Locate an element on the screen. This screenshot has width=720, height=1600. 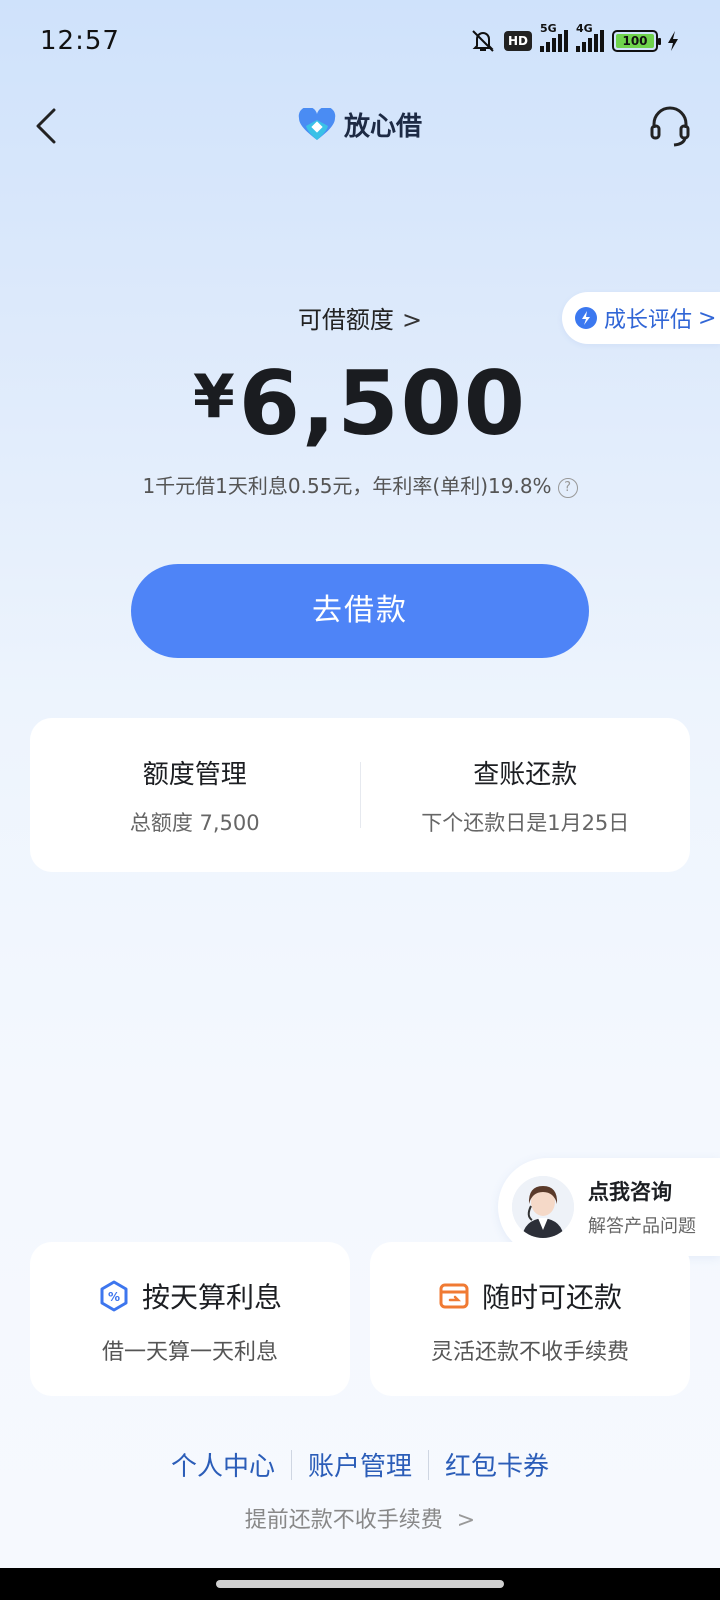
battery-icon: 100 is located at coordinates (636, 41).